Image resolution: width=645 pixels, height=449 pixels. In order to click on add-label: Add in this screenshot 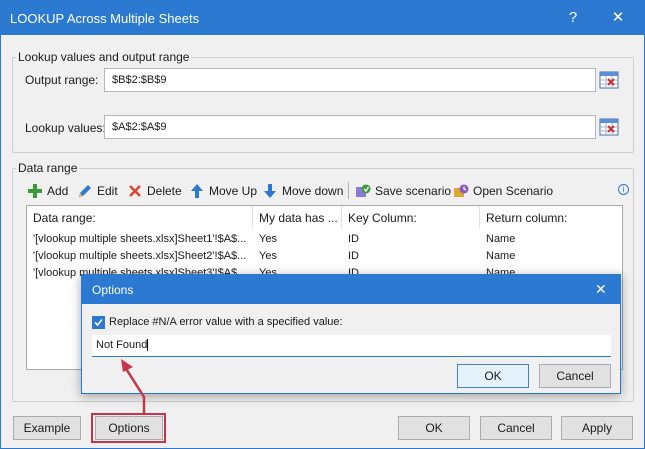, I will do `click(58, 191)`.